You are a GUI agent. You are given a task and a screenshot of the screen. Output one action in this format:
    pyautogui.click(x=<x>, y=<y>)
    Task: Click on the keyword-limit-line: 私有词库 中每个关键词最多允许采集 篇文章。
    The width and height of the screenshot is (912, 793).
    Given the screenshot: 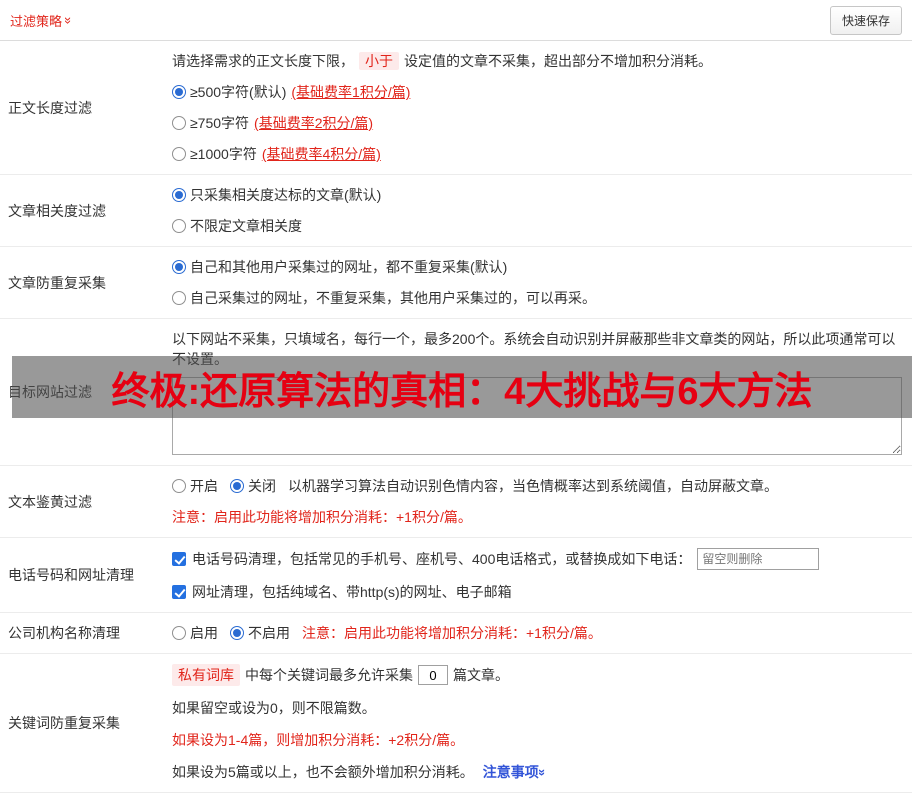 What is the action you would take?
    pyautogui.click(x=537, y=675)
    